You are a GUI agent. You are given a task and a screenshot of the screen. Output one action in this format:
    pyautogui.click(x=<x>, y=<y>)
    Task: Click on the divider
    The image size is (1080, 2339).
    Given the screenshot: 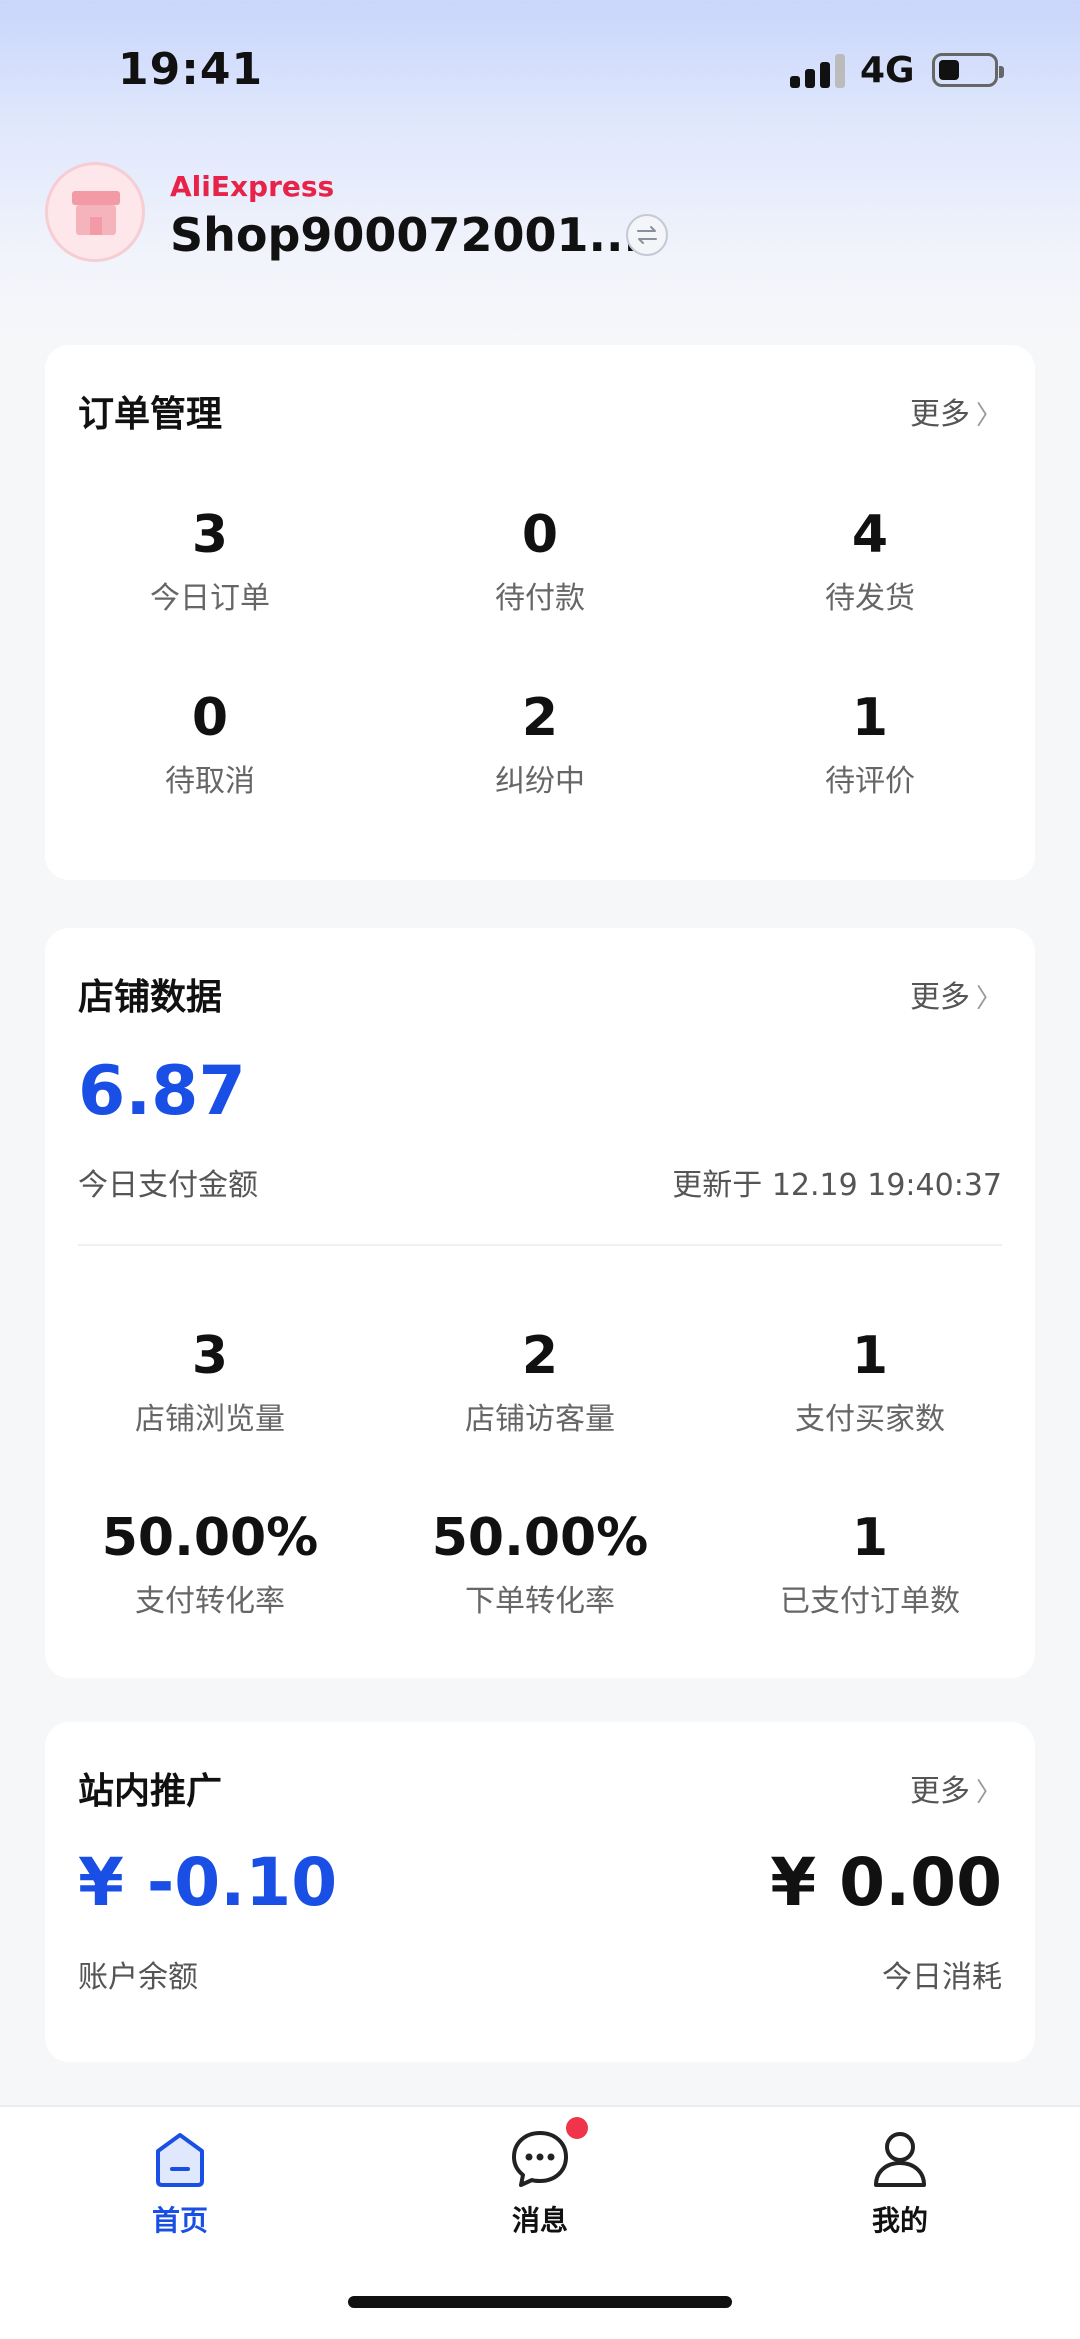 What is the action you would take?
    pyautogui.click(x=540, y=1245)
    